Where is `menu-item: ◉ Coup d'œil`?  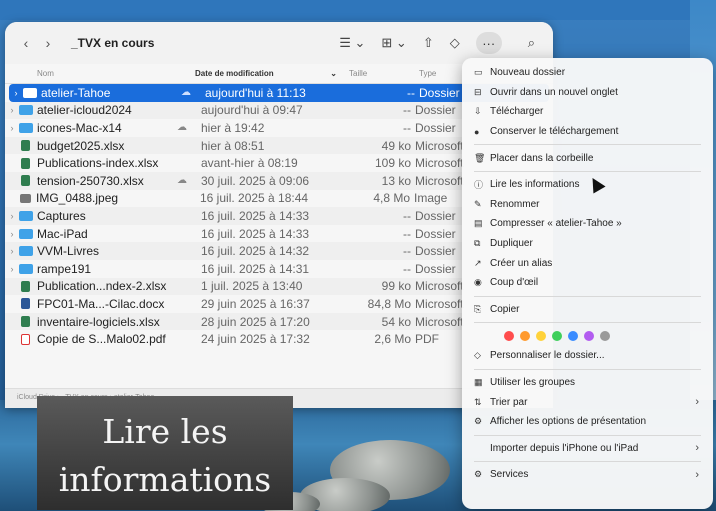 menu-item: ◉ Coup d'œil is located at coordinates (587, 283).